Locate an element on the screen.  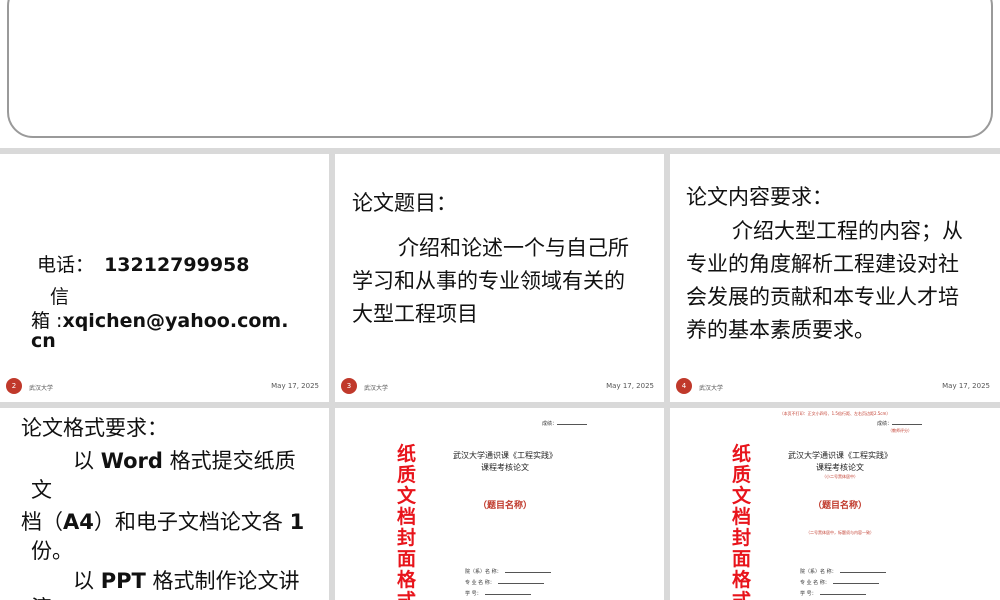
cover-header-note: （本页不打印：正文小四号、1.5倍行距、左右页边距2.5cm） is located at coordinates (835, 413).